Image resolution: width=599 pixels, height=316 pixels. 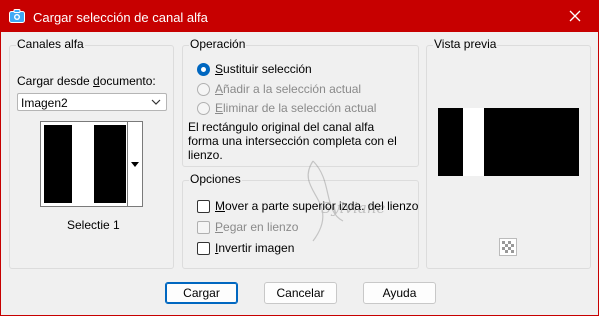 What do you see at coordinates (299, 16) in the screenshot?
I see `title-bar: Cargar selección de canal alfa` at bounding box center [299, 16].